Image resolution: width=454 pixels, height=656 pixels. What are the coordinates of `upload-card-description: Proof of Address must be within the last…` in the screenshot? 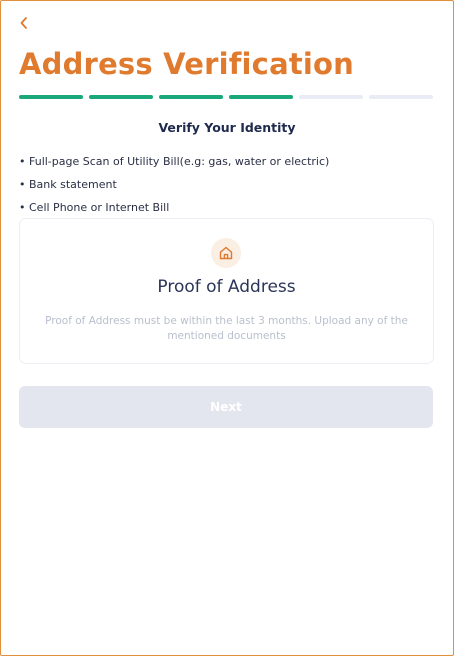 It's located at (226, 328).